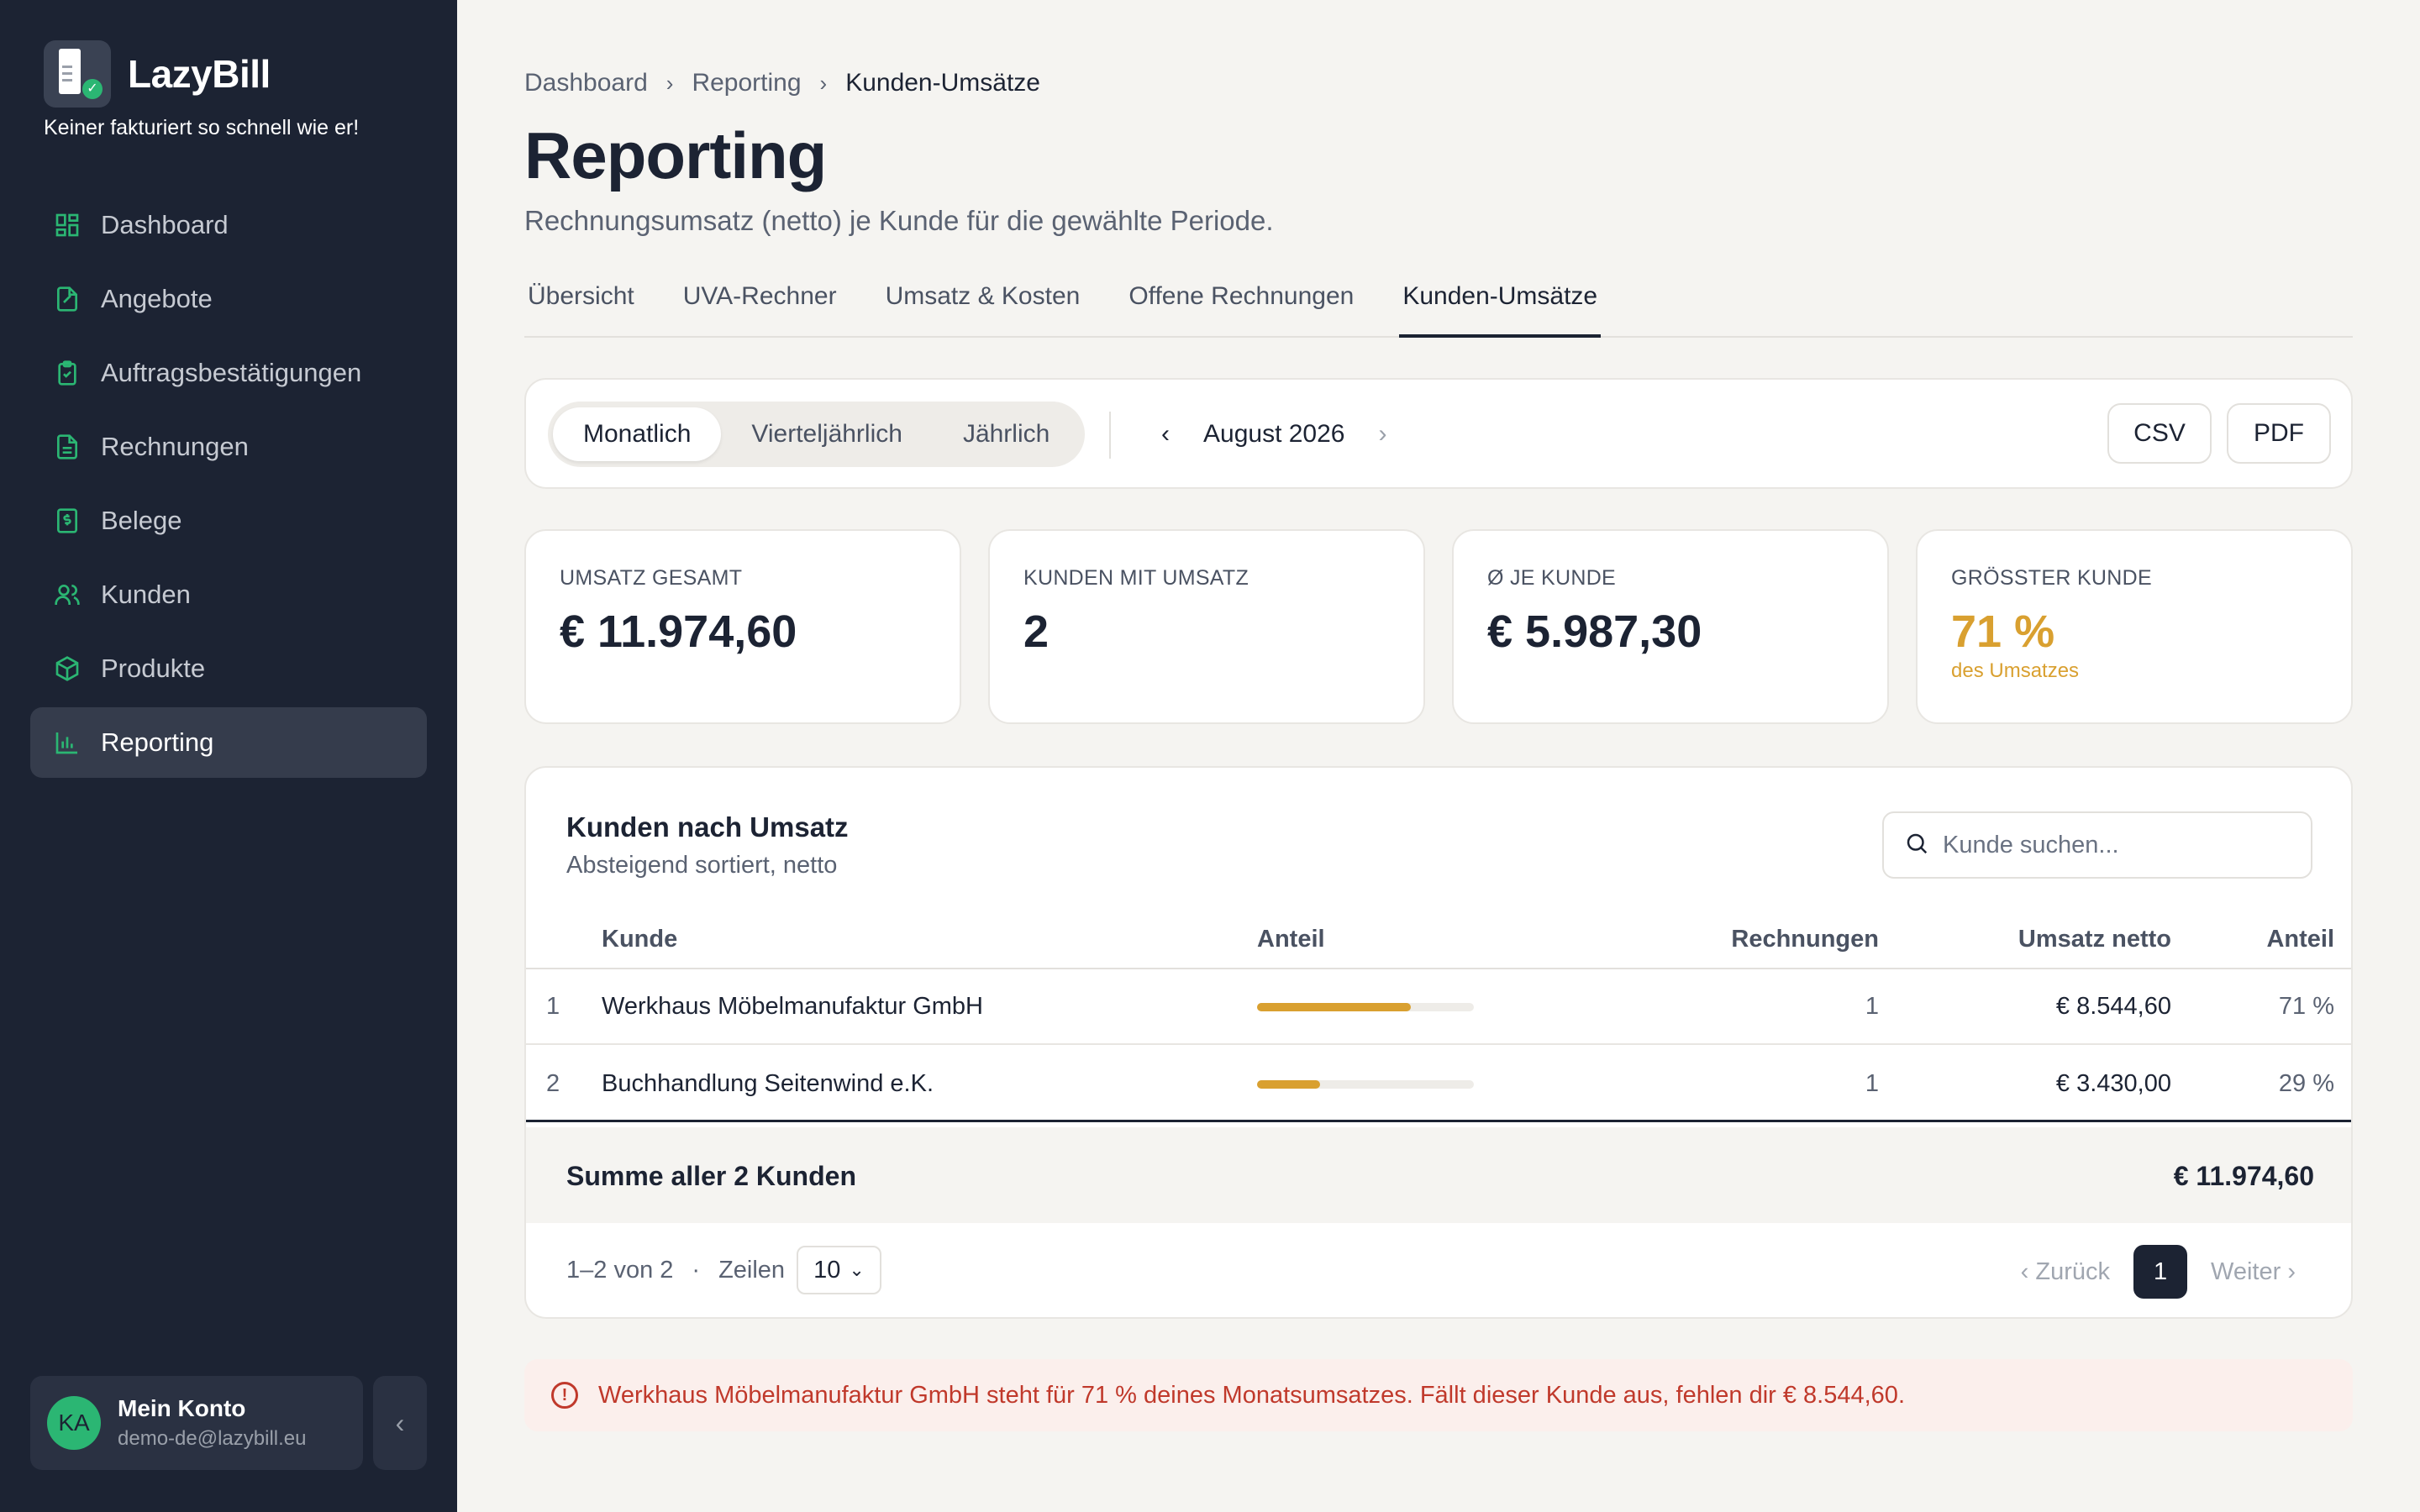 This screenshot has width=2420, height=1512. Describe the element at coordinates (67, 299) in the screenshot. I see `quote-icon` at that location.